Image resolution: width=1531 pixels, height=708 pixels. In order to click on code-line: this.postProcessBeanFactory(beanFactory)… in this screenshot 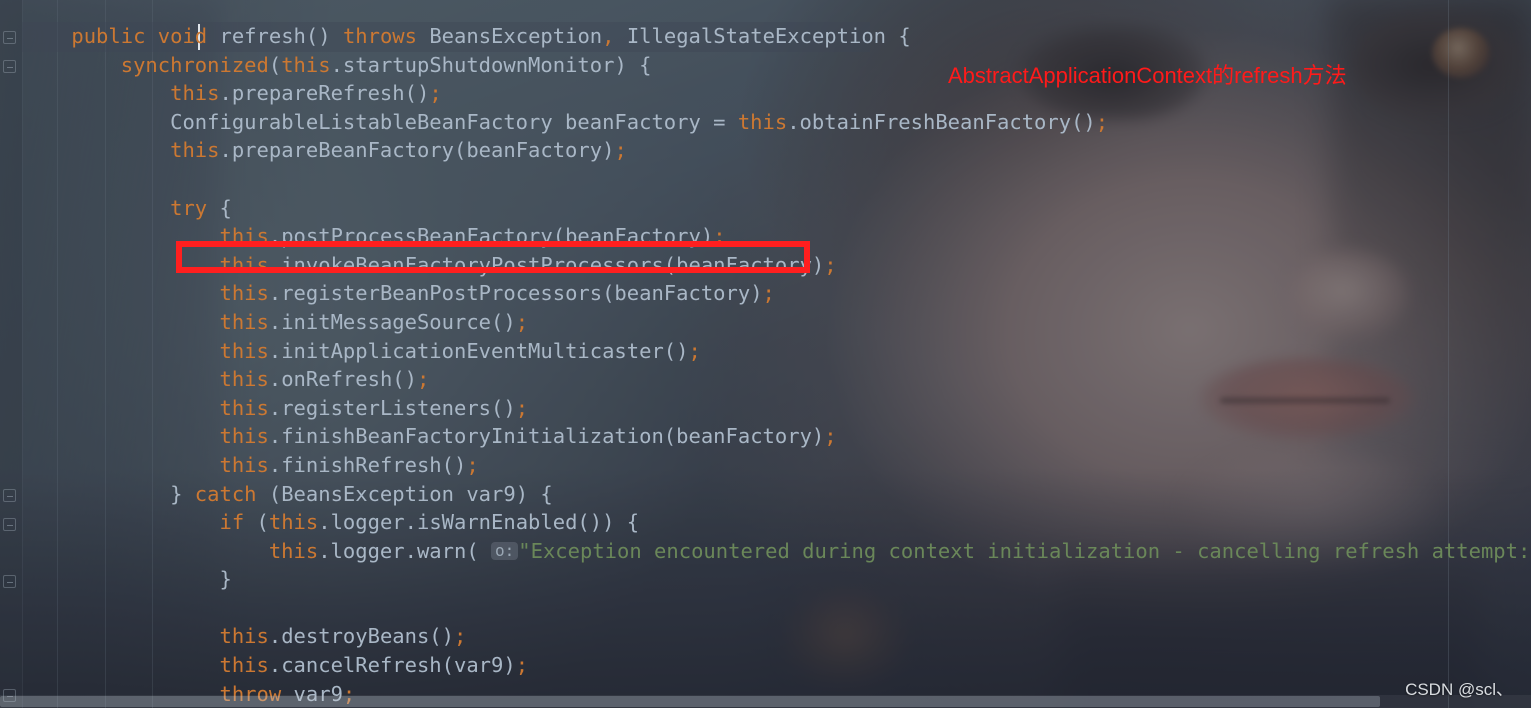, I will do `click(765, 236)`.